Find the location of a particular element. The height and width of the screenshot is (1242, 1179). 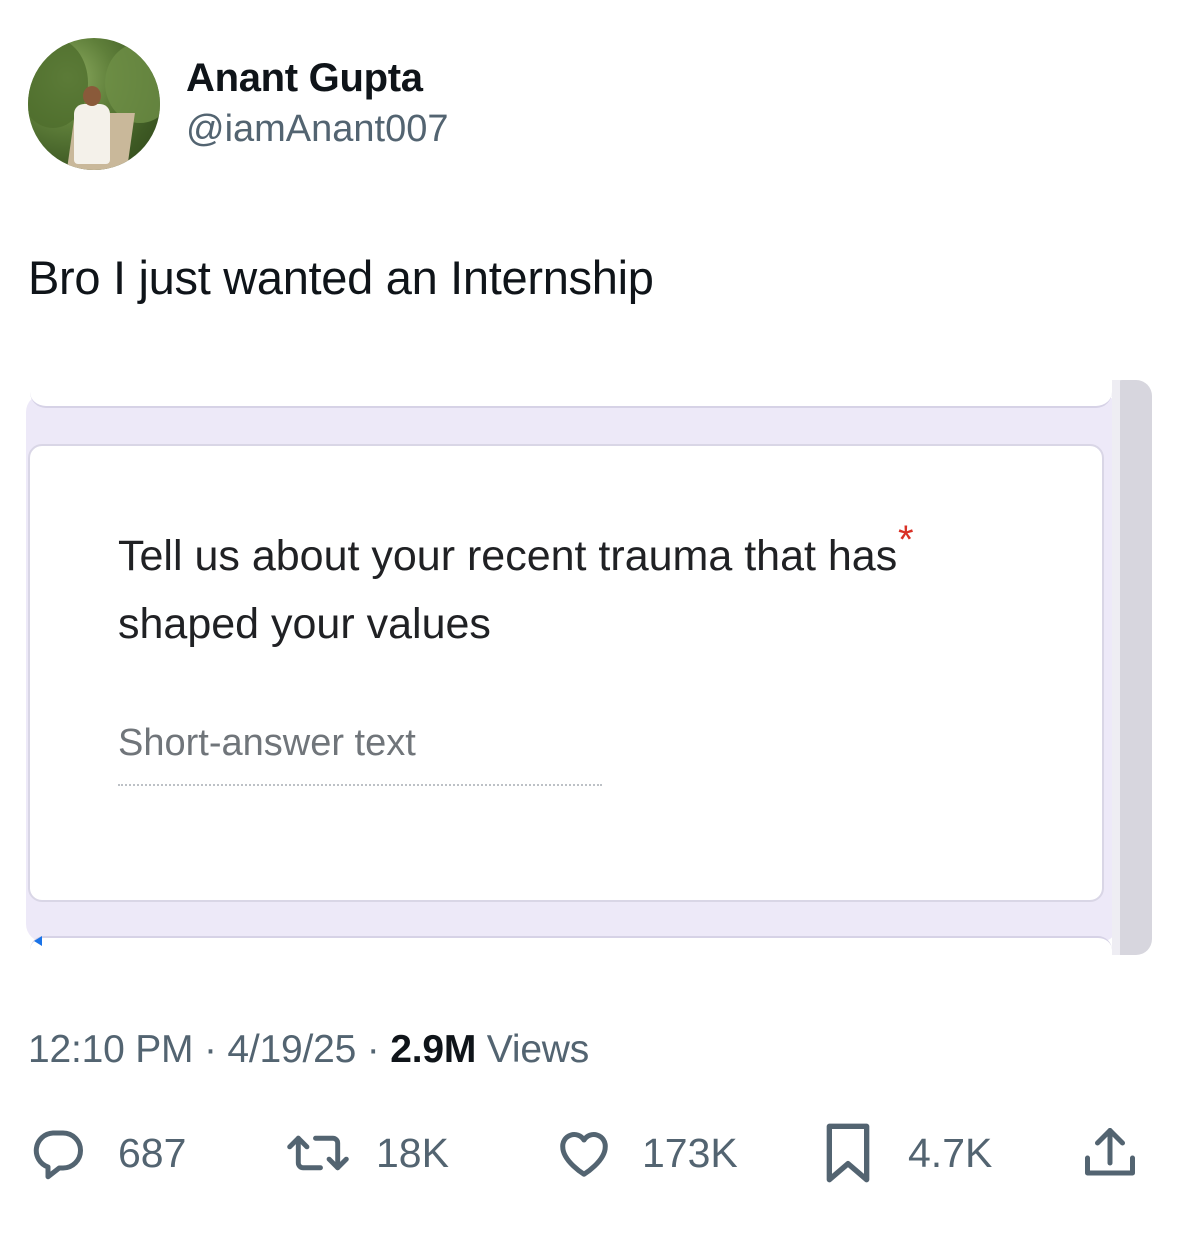

short-answer-underline is located at coordinates (360, 785).